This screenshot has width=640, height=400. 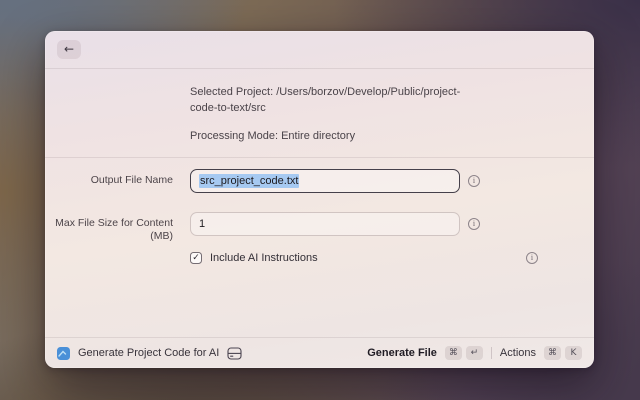 What do you see at coordinates (325, 224) in the screenshot?
I see `max-size-input: 1` at bounding box center [325, 224].